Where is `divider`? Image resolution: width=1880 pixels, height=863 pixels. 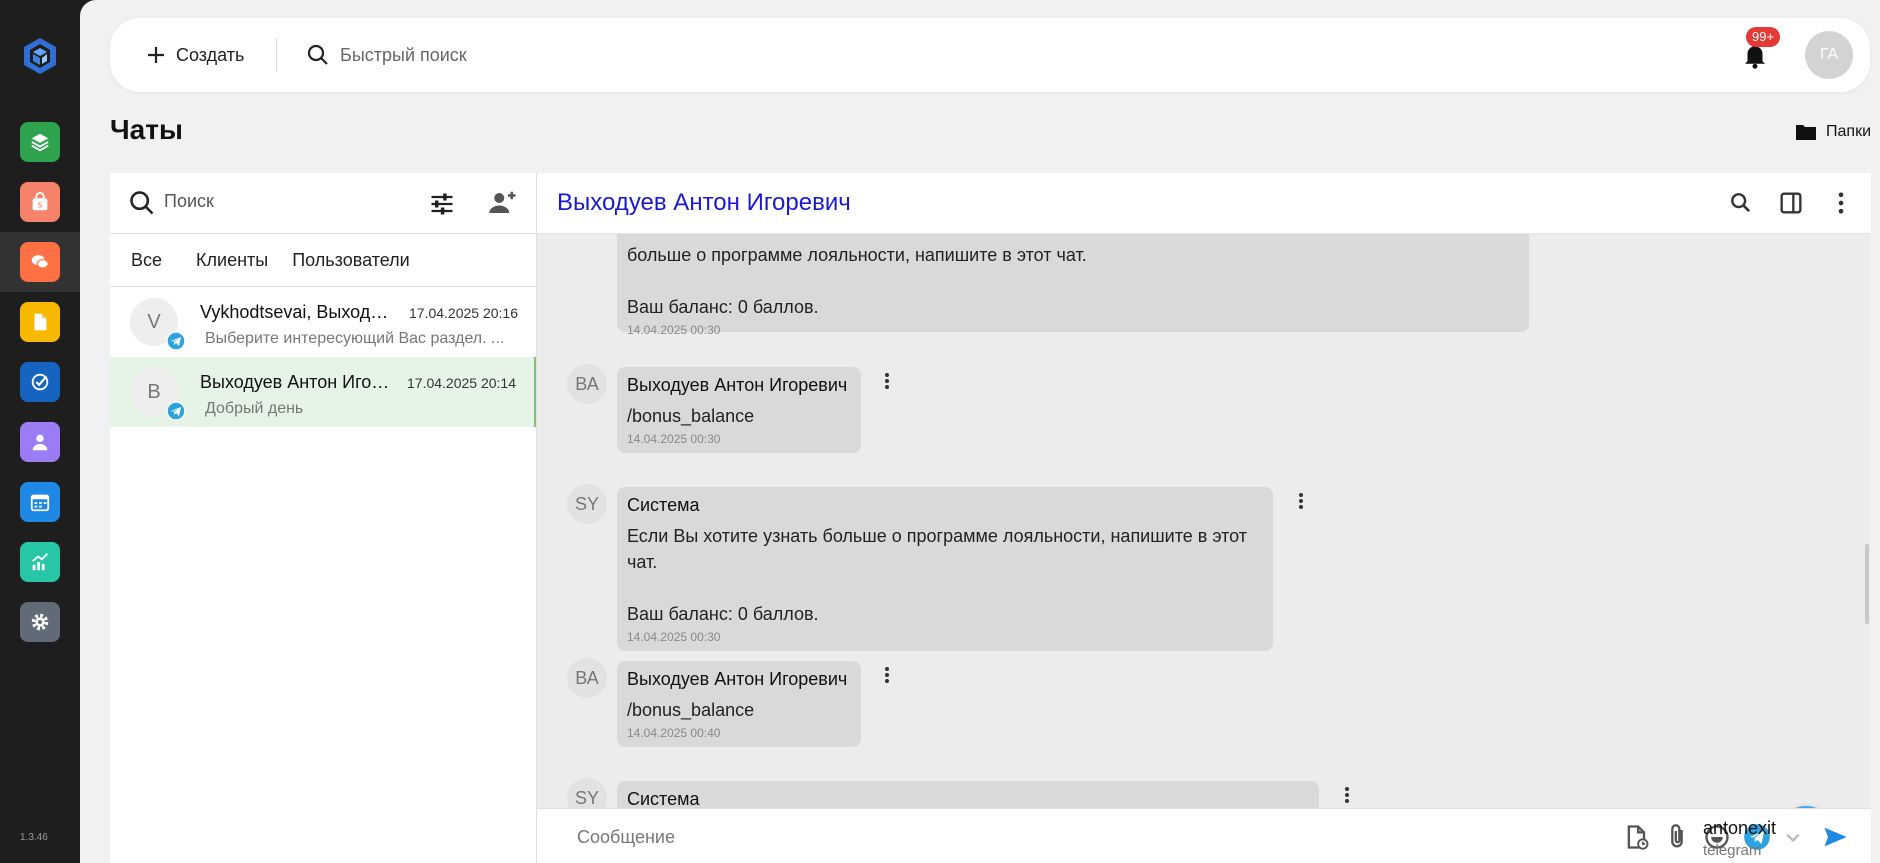 divider is located at coordinates (276, 55).